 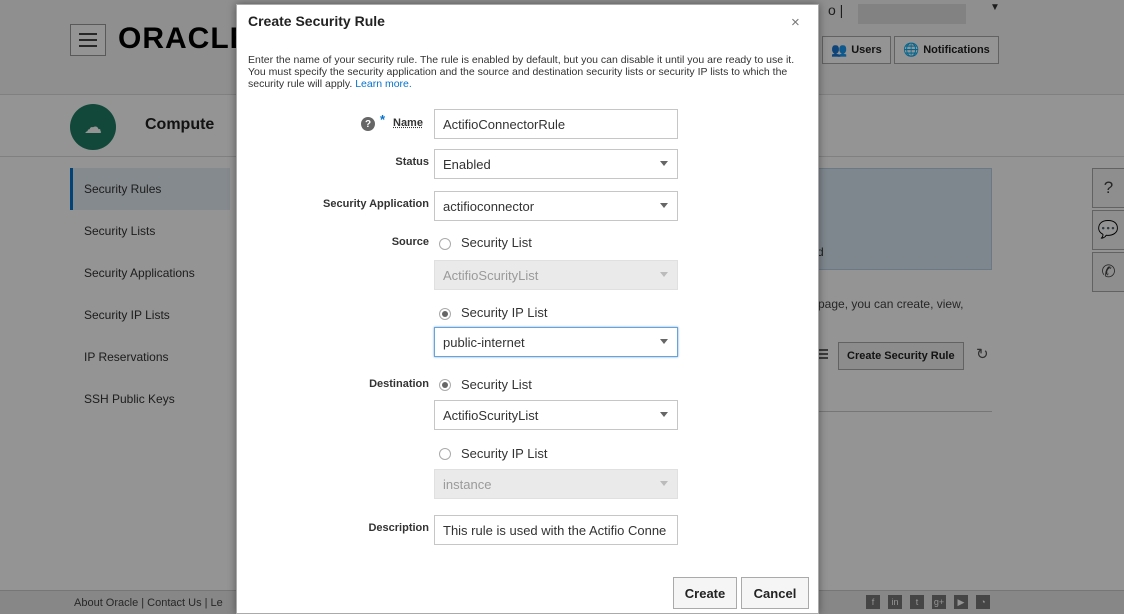 What do you see at coordinates (445, 385) in the screenshot?
I see `destination-security-list-radio` at bounding box center [445, 385].